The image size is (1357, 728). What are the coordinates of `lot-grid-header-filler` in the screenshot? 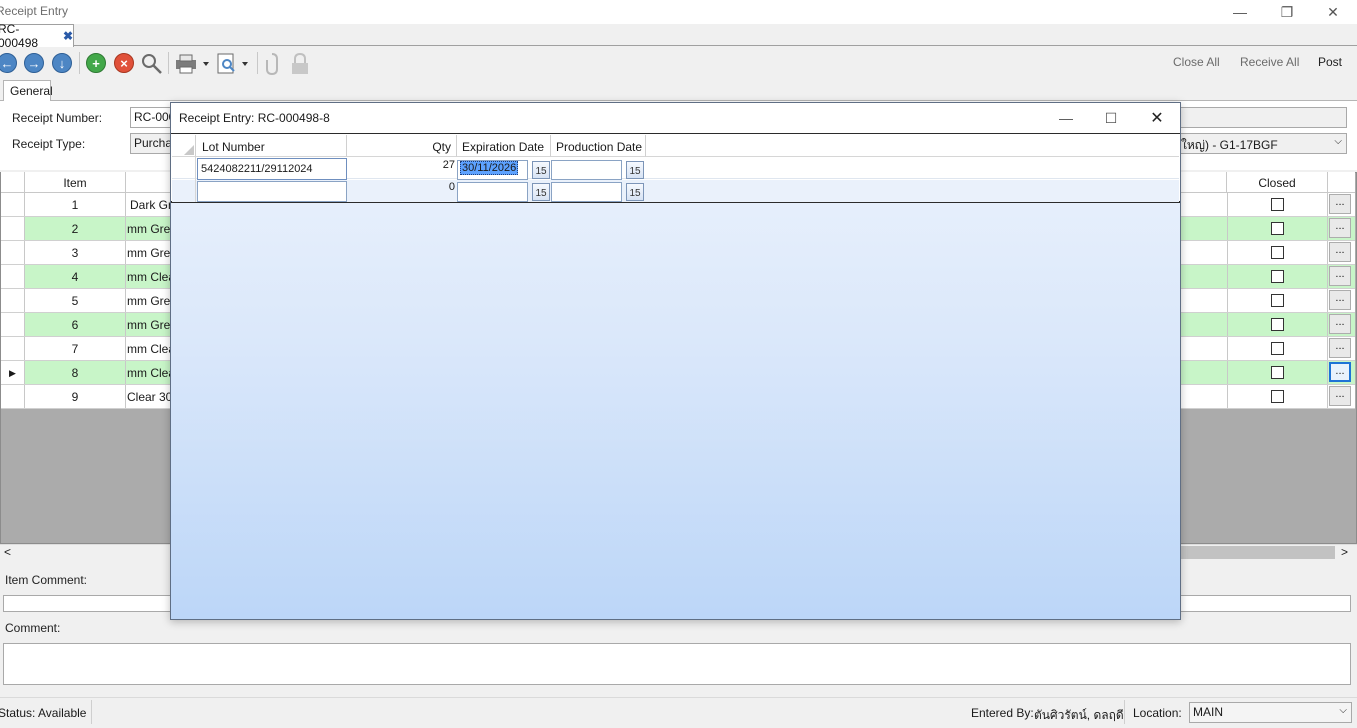 It's located at (912, 146).